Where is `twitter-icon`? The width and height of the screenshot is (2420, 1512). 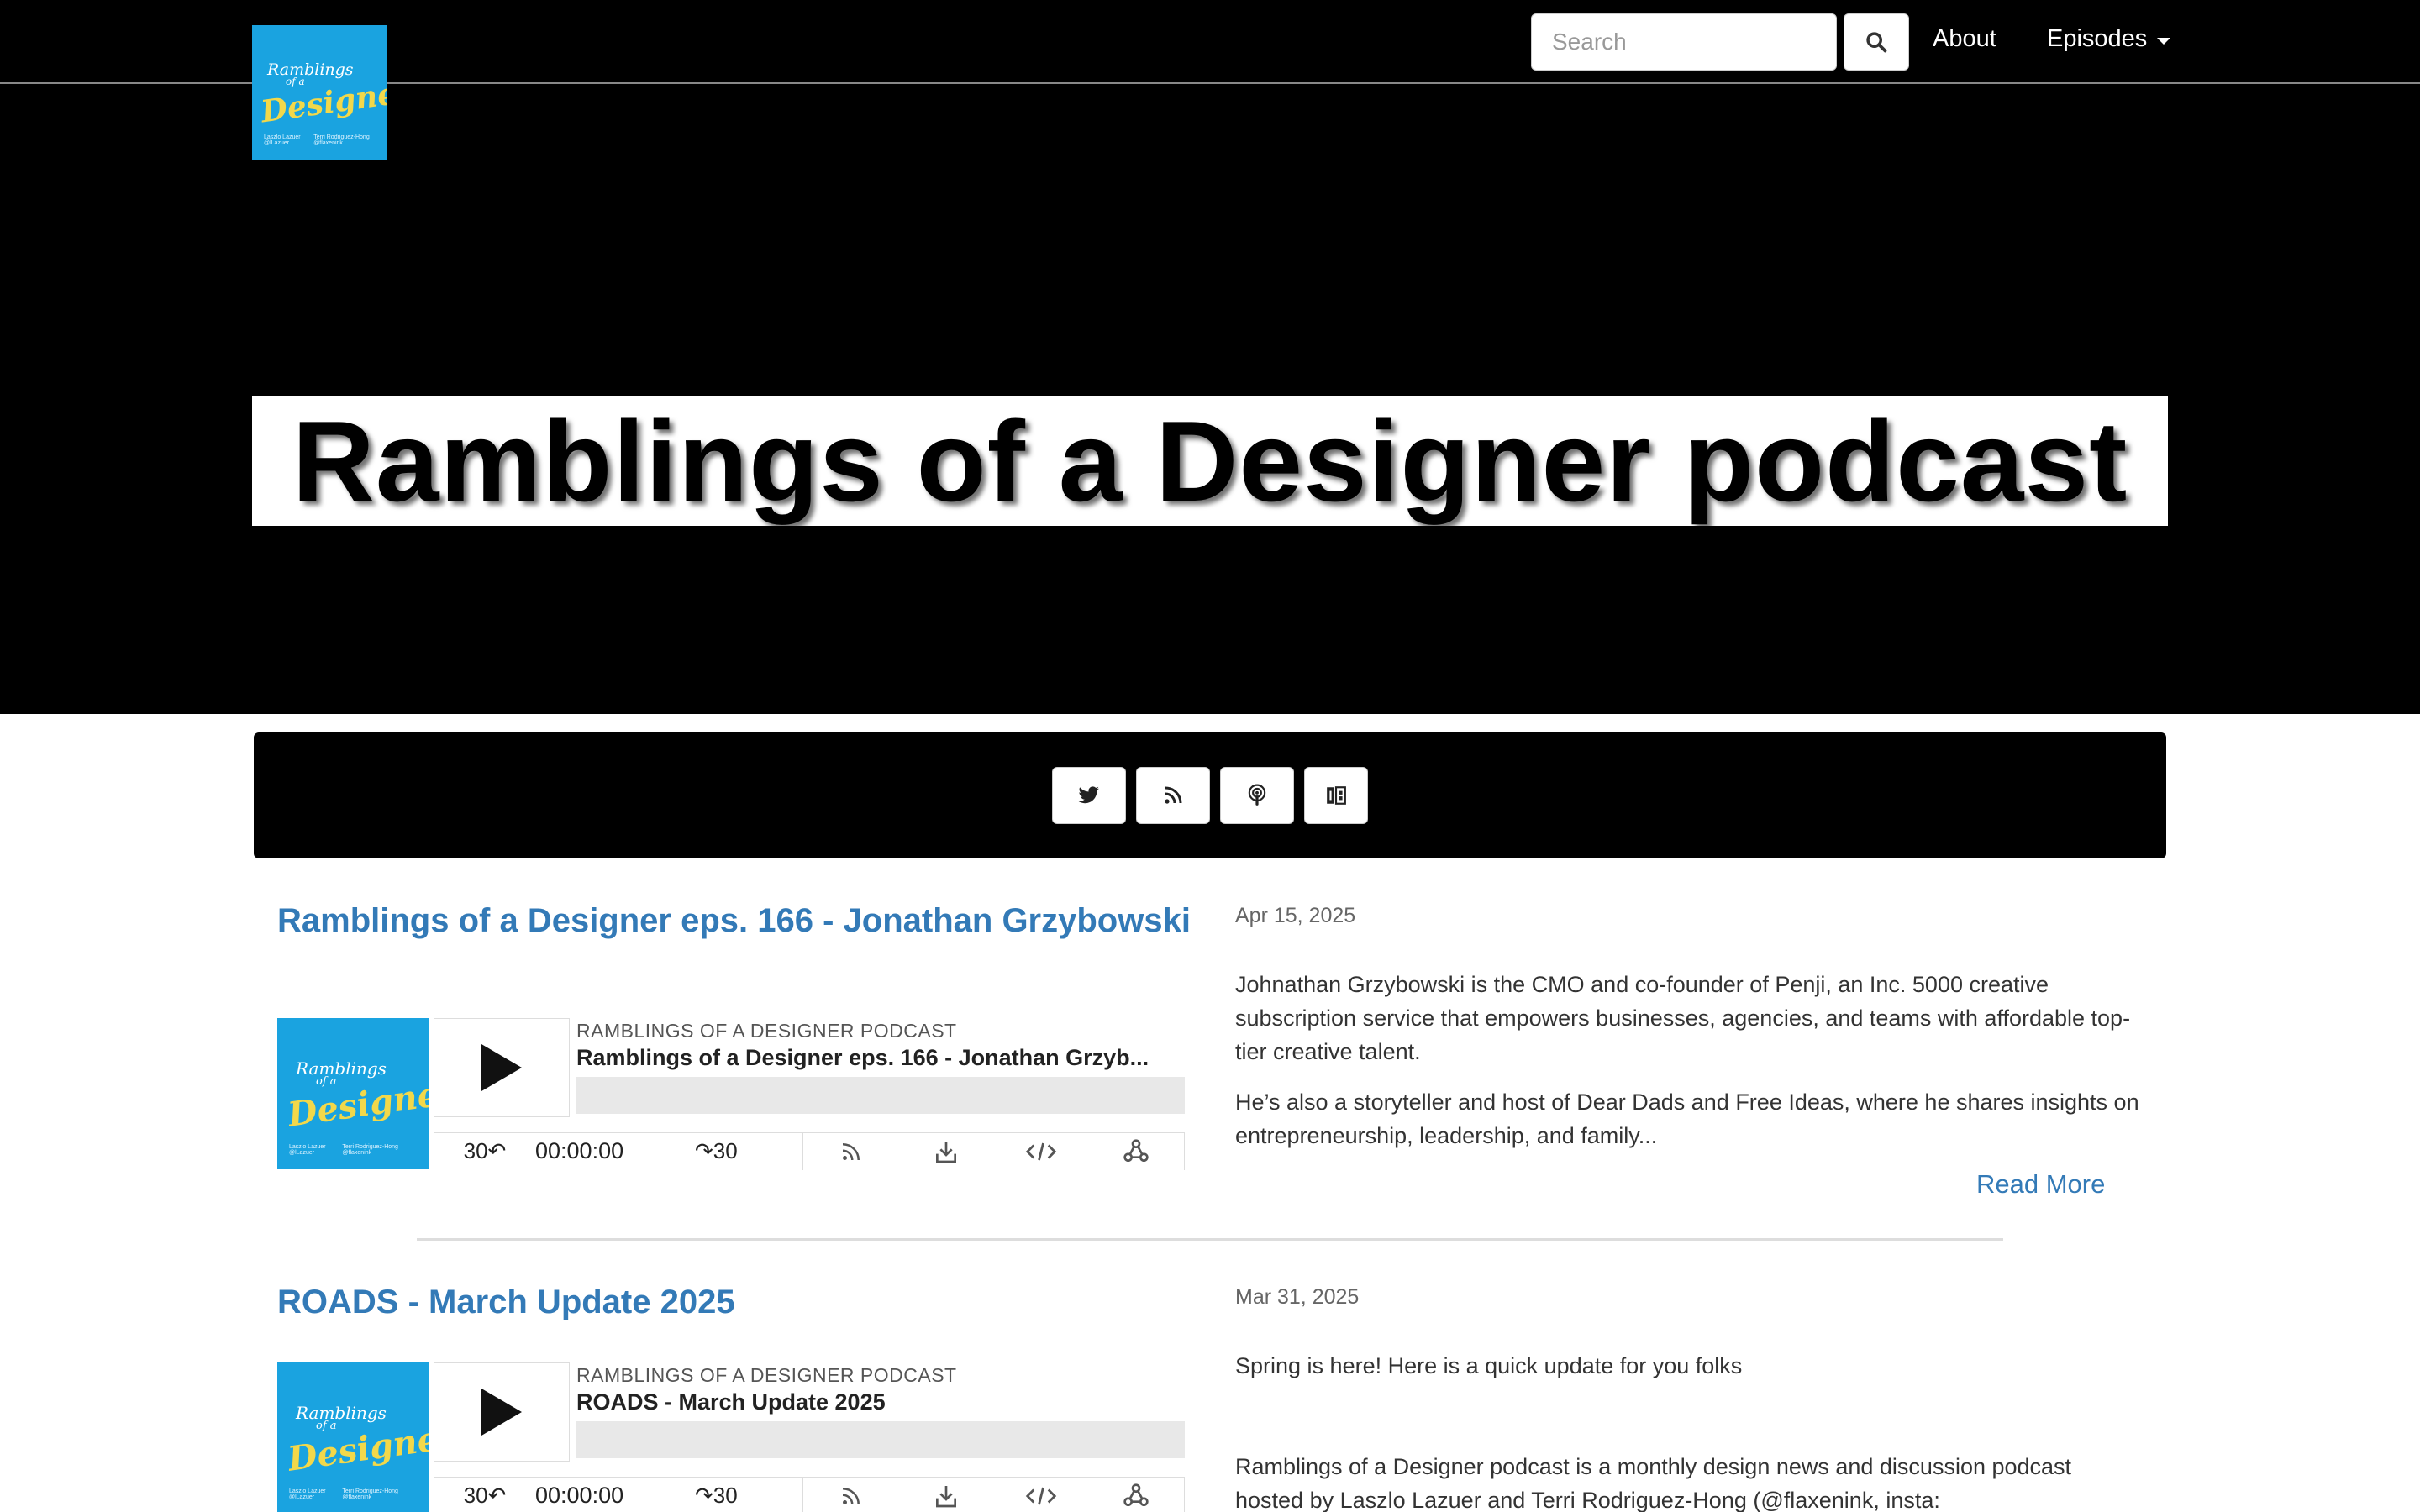 twitter-icon is located at coordinates (1088, 795).